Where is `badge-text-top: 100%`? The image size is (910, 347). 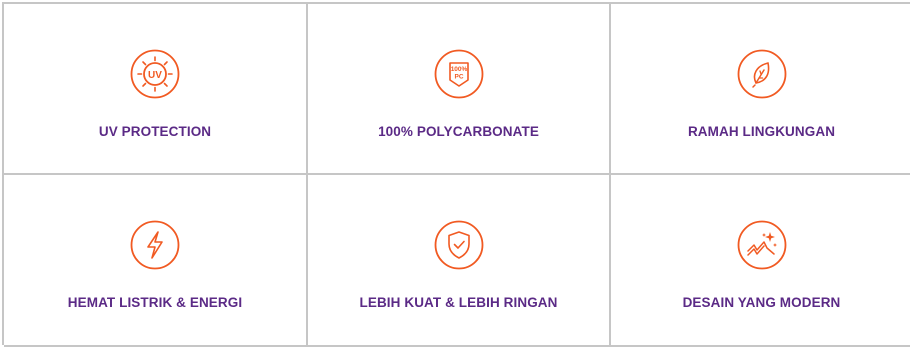 badge-text-top: 100% is located at coordinates (458, 69).